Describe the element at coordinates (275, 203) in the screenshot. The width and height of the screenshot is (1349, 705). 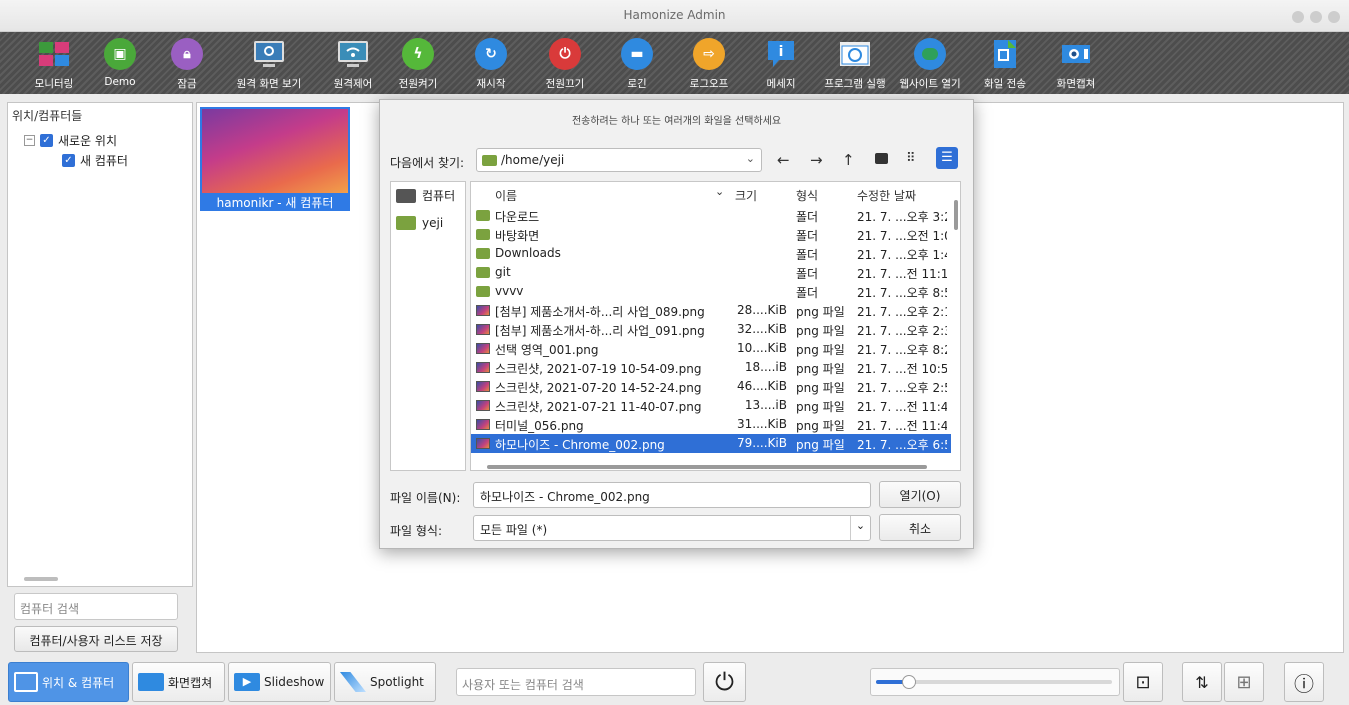
I see `thumbnail-caption: hamonikr - 새 컴퓨터` at that location.